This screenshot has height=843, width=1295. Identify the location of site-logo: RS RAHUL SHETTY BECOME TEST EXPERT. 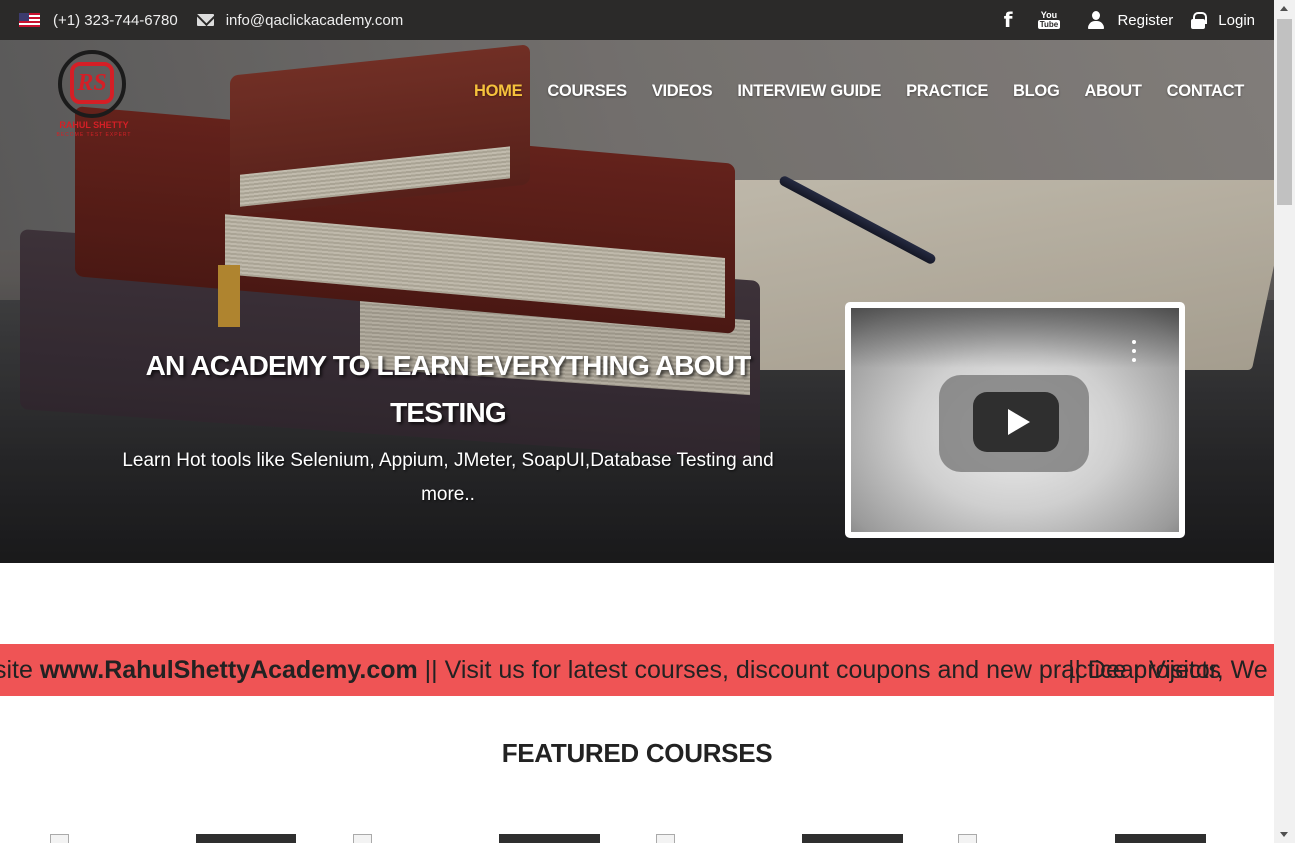
(94, 96).